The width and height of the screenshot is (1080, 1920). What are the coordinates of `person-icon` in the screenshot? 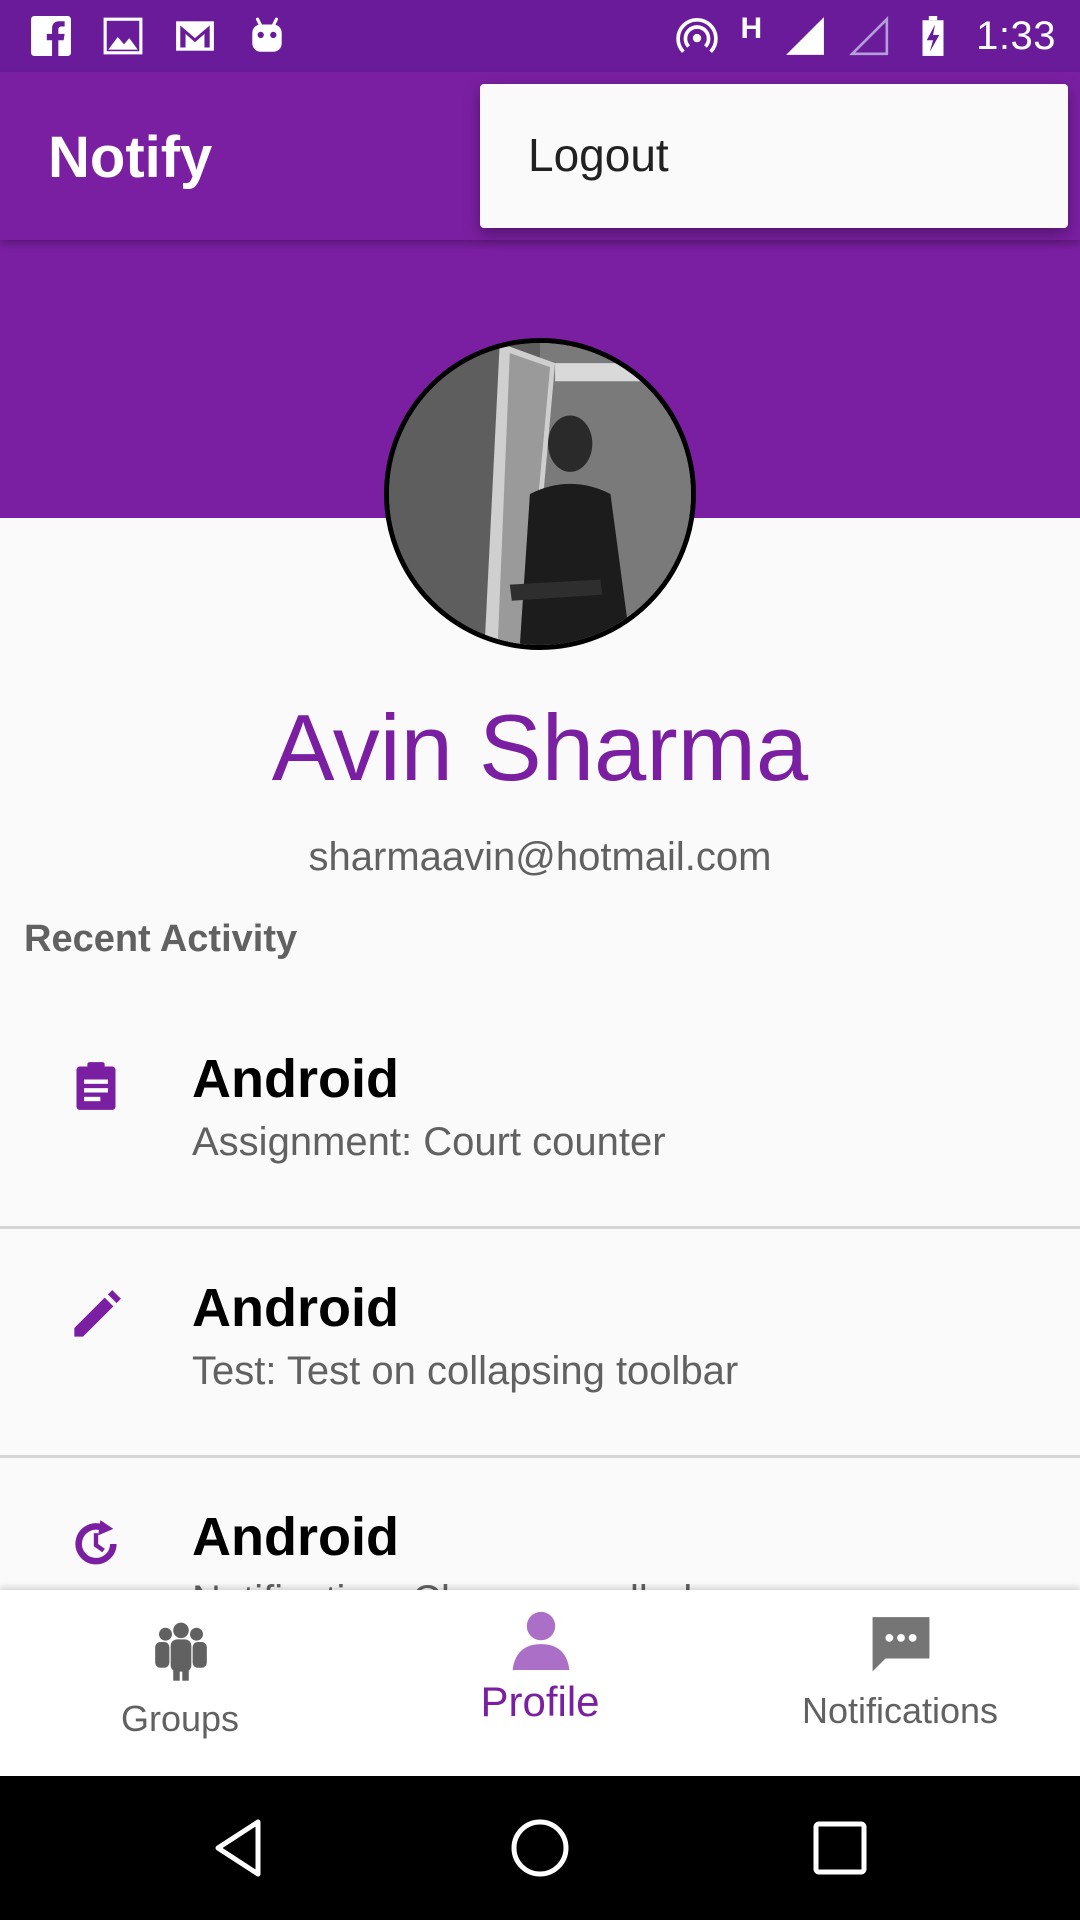 It's located at (541, 1639).